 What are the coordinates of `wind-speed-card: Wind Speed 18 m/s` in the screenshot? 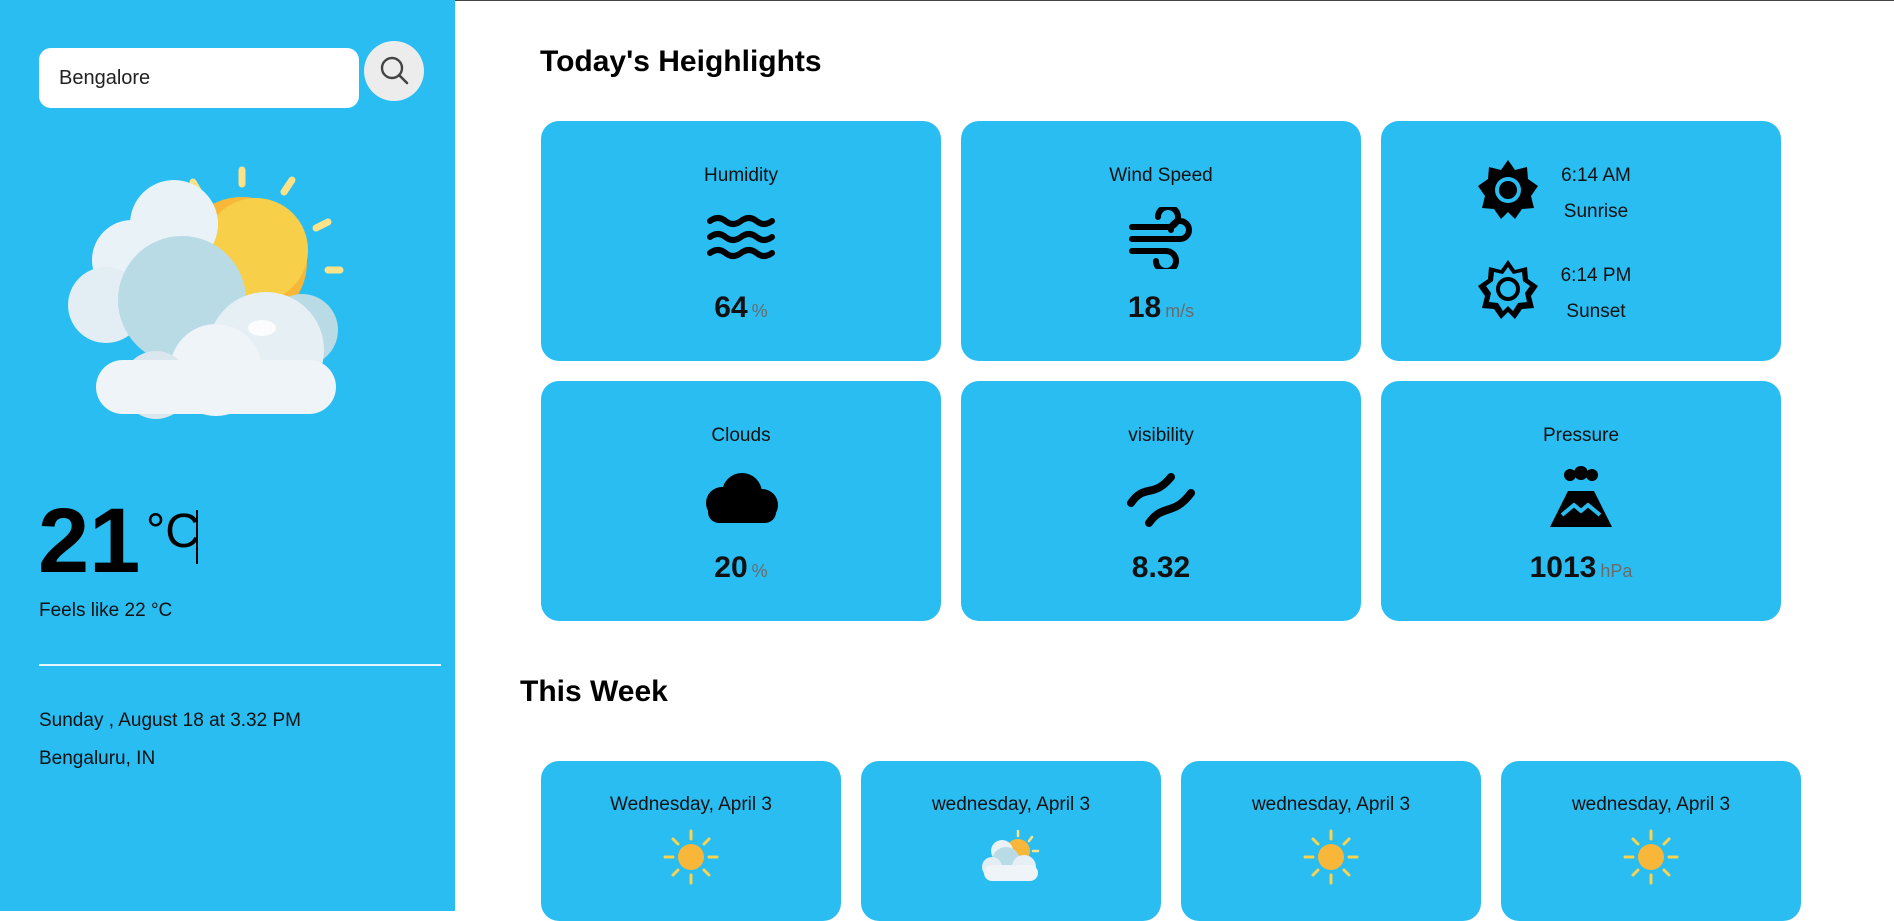 It's located at (1161, 241).